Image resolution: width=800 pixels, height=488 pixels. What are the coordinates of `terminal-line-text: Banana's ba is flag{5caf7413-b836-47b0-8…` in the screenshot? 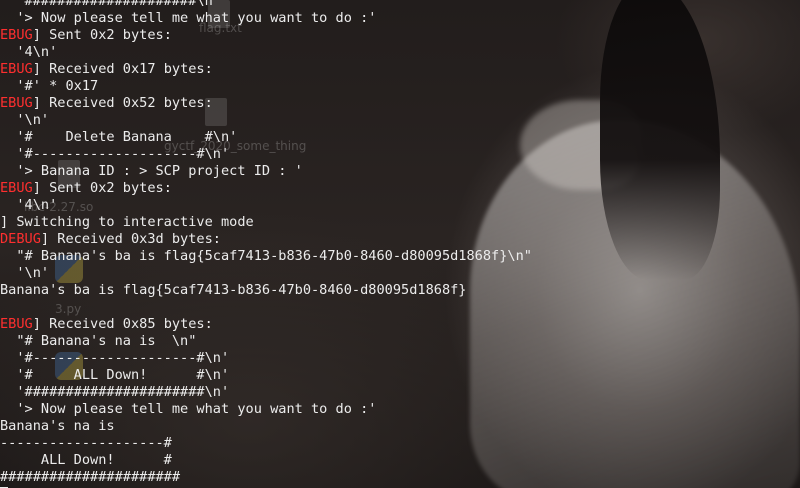 It's located at (233, 290).